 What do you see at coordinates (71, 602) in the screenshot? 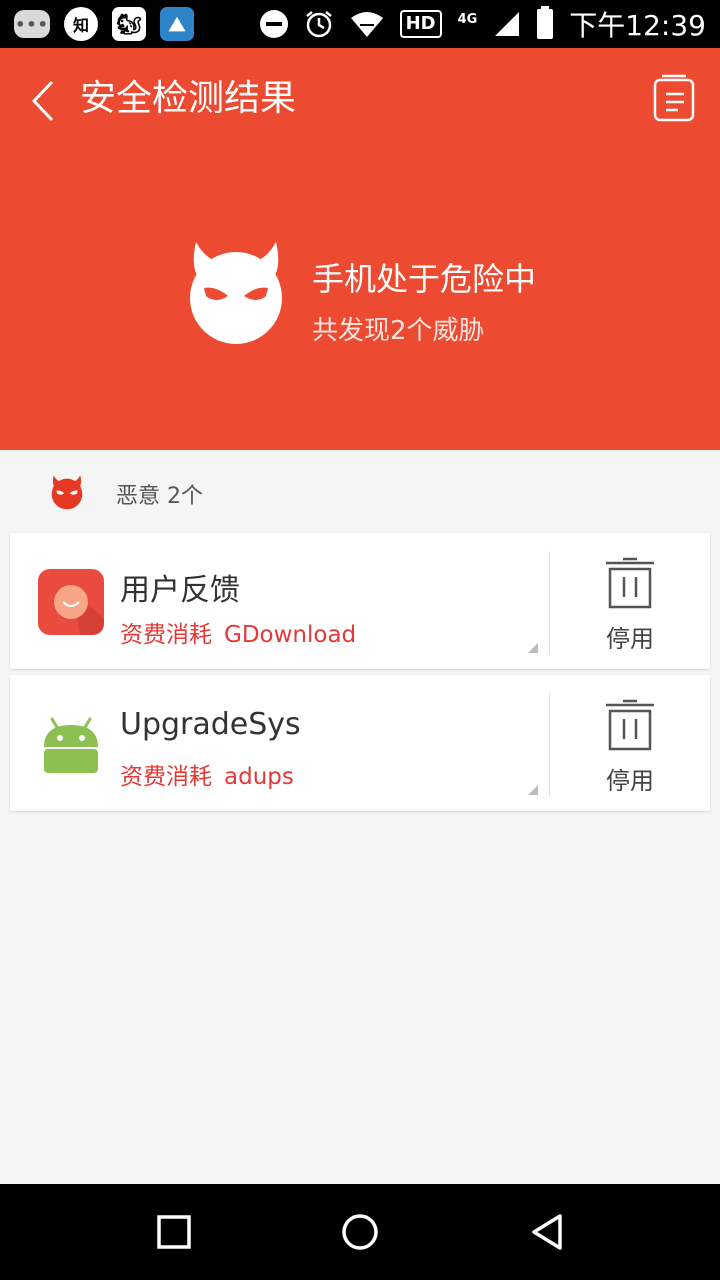
I see `orange-face-app-icon` at bounding box center [71, 602].